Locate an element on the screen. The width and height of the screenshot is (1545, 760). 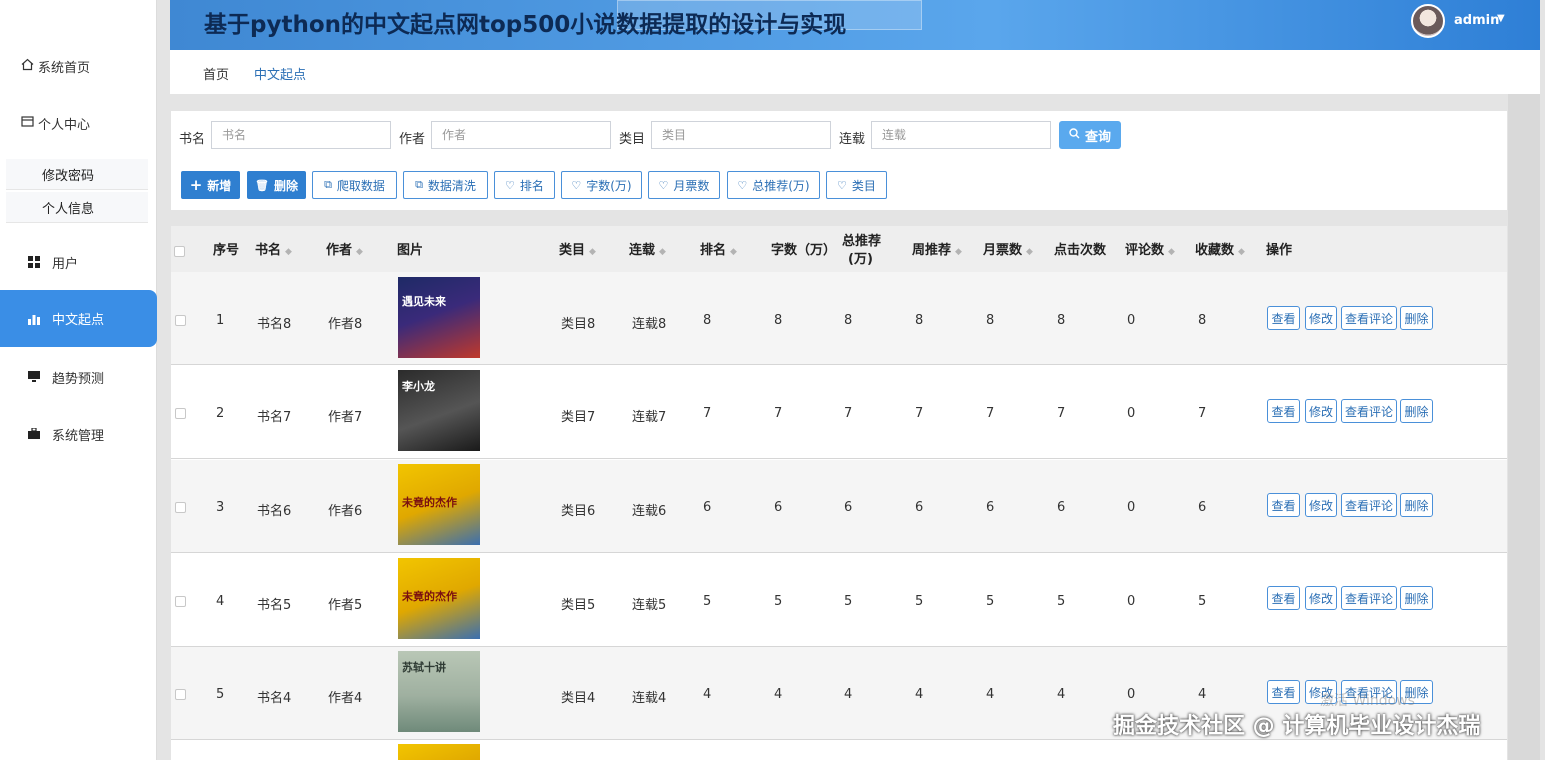
breadcrumb-home: 首页 is located at coordinates (216, 73).